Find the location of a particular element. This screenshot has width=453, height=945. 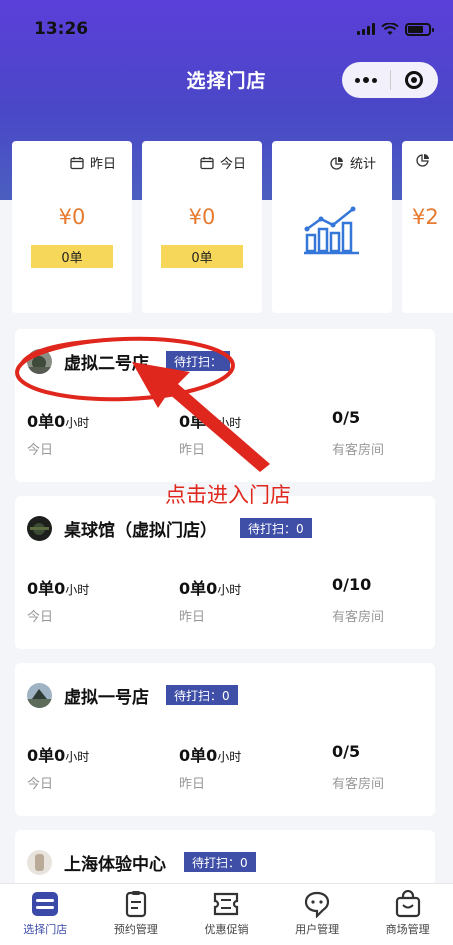

store-name: 桌球馆（虚拟门店） is located at coordinates (140, 531).